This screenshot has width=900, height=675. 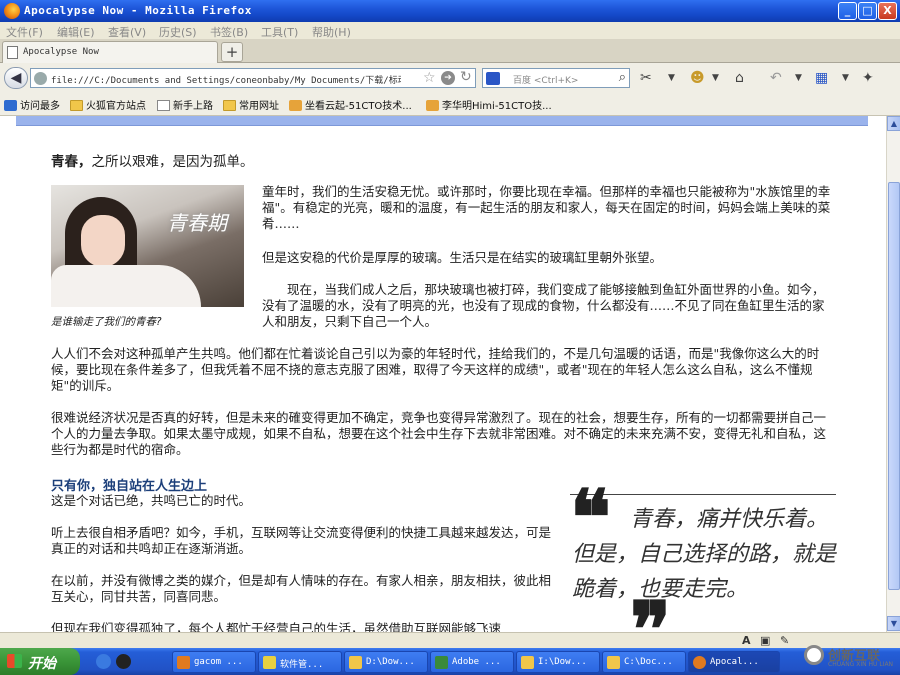 What do you see at coordinates (893, 623) in the screenshot?
I see `scroll-down-button: ▼` at bounding box center [893, 623].